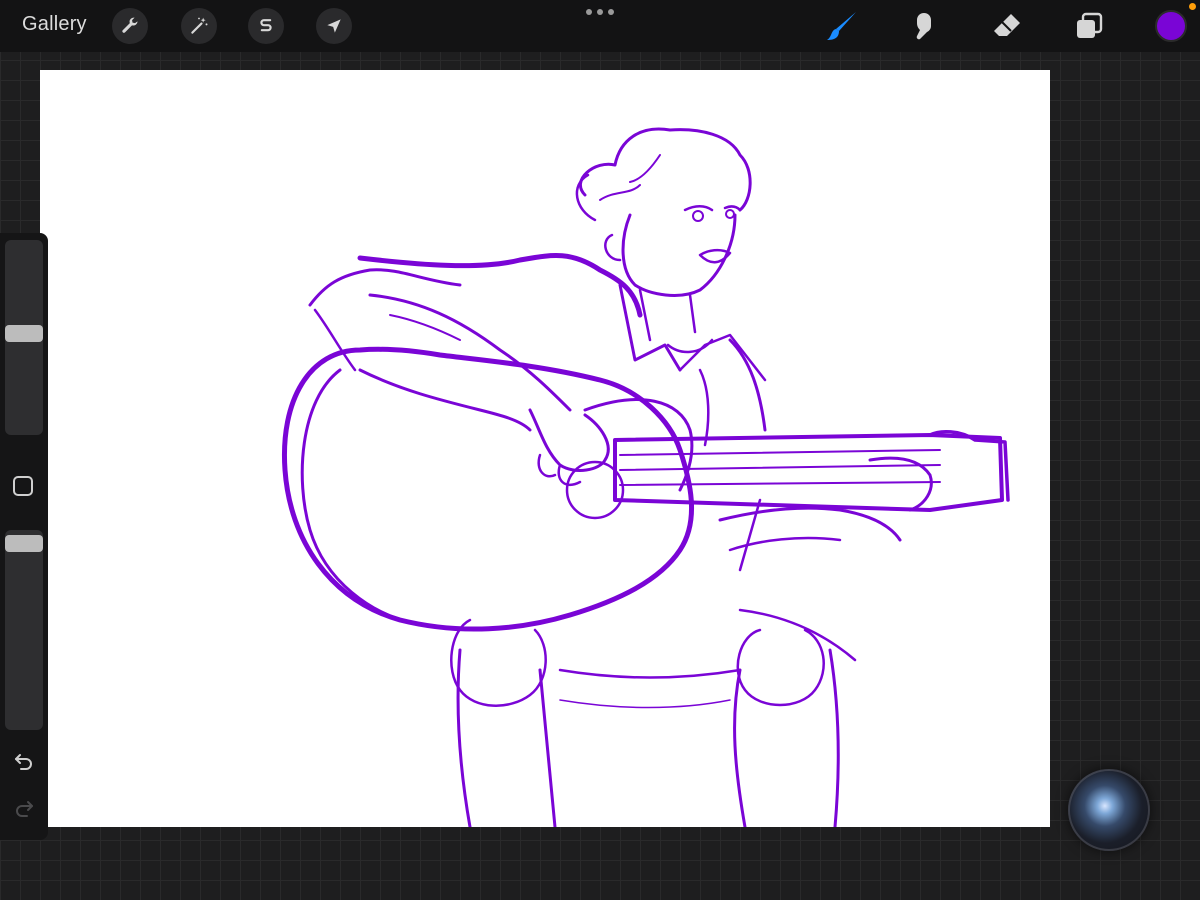 The height and width of the screenshot is (900, 1200). I want to click on transform-button, so click(334, 26).